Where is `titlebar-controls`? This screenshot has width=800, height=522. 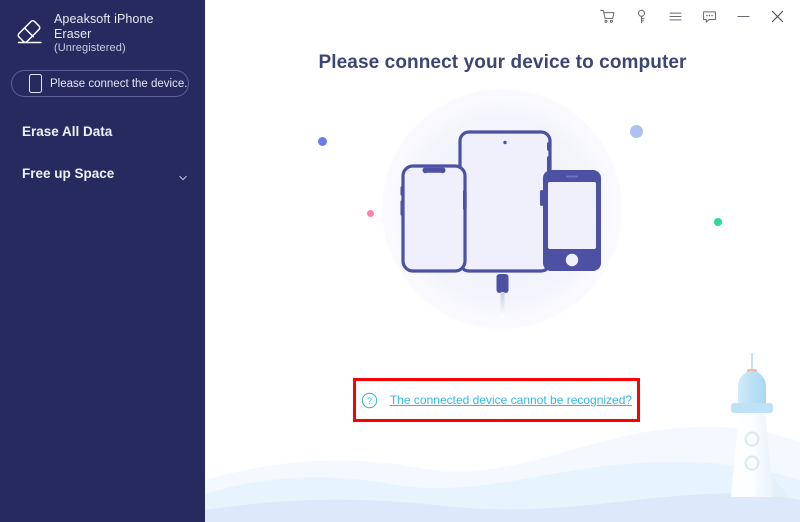 titlebar-controls is located at coordinates (694, 16).